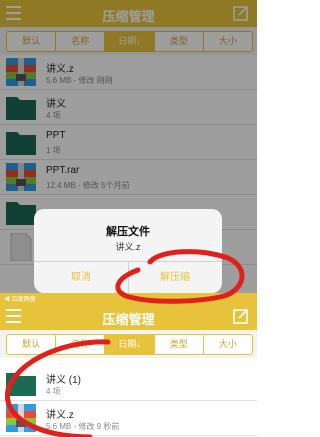  What do you see at coordinates (81, 344) in the screenshot?
I see `sort-tab-name: 名称` at bounding box center [81, 344].